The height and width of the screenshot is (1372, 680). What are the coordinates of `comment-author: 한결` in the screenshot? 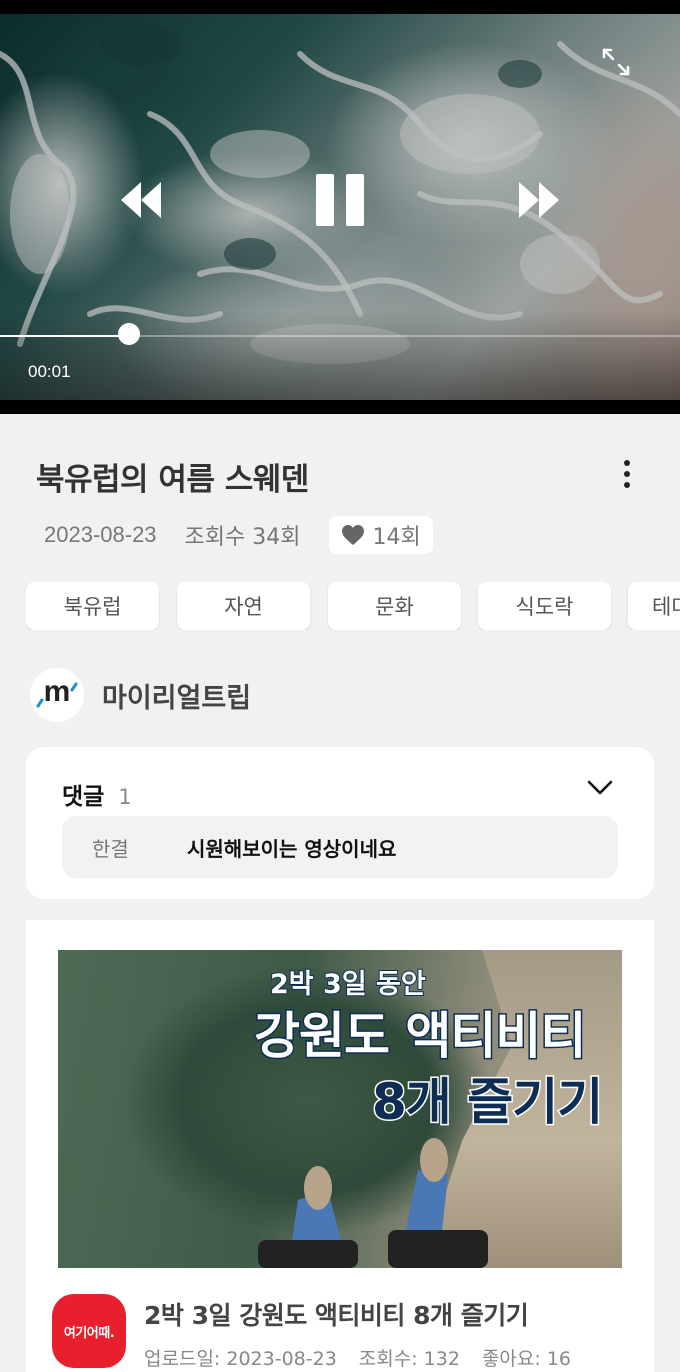 It's located at (110, 848).